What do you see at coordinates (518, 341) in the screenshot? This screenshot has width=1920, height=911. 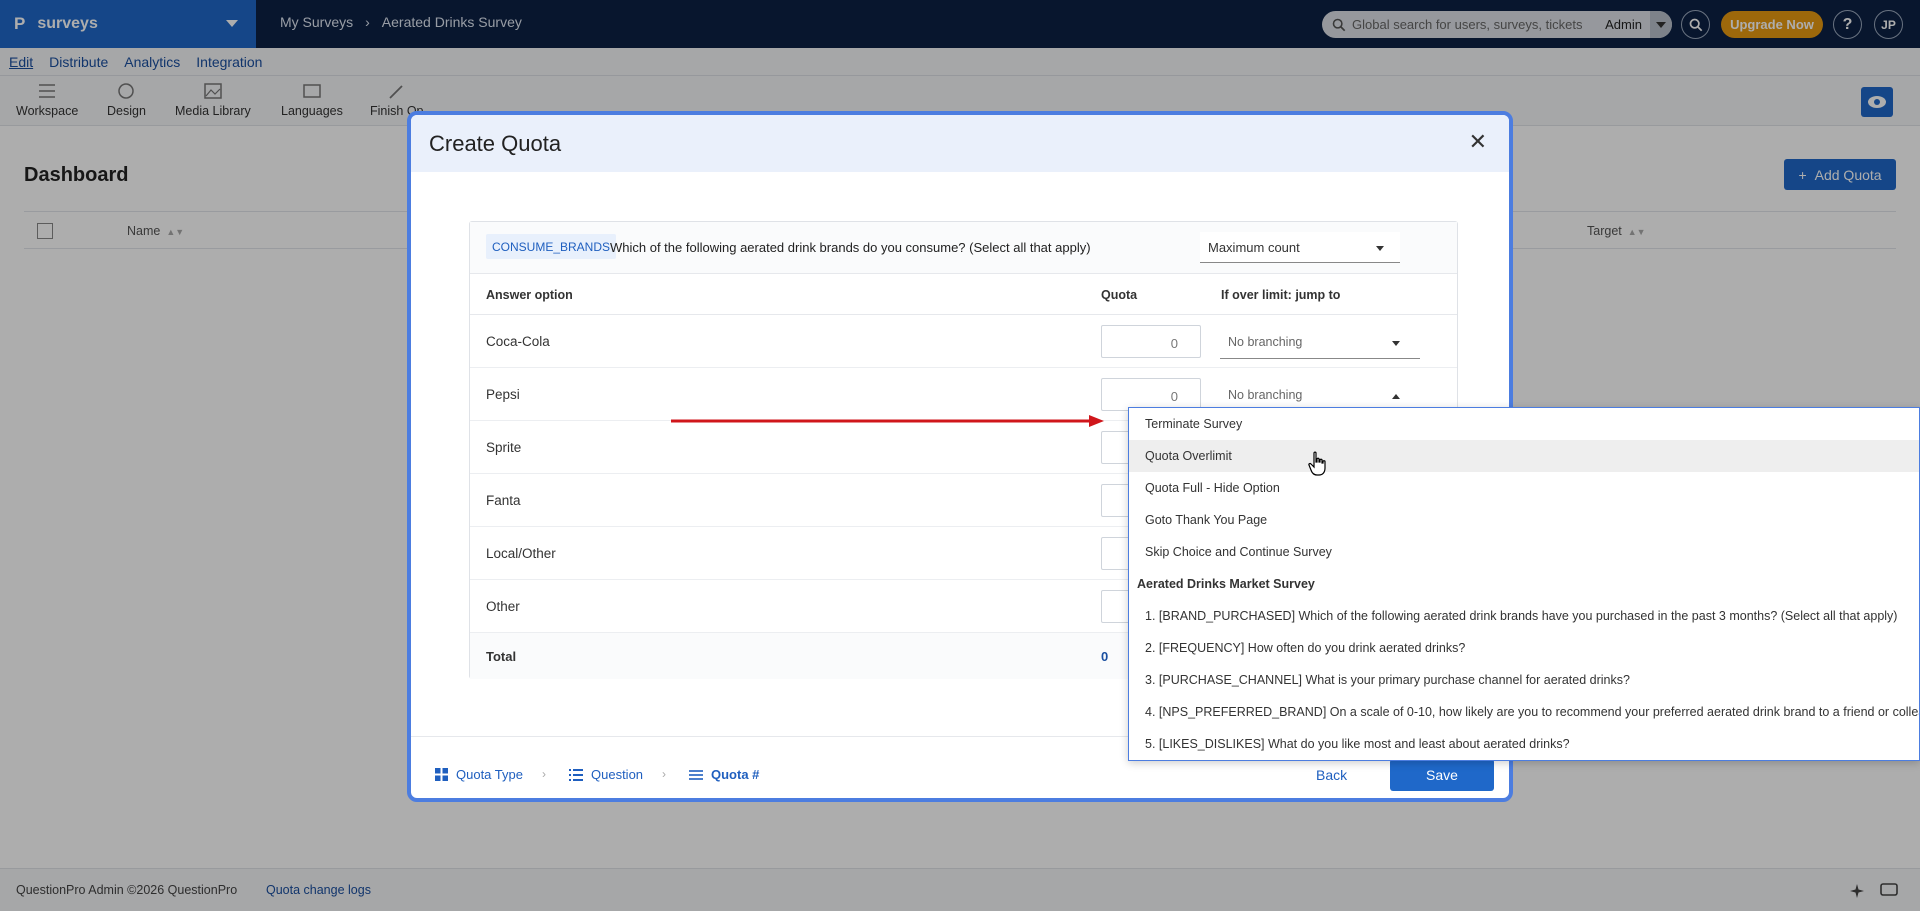 I see `answer-label: Coca-Cola` at bounding box center [518, 341].